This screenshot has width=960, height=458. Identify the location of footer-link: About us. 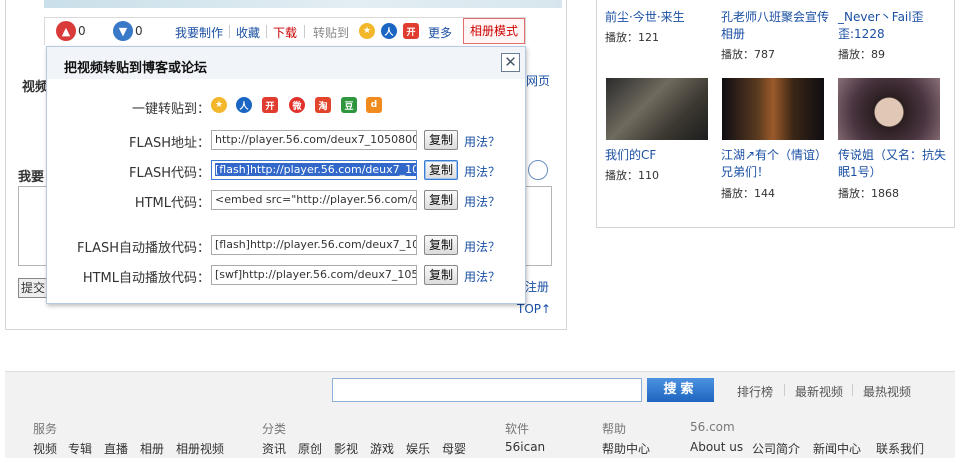
(716, 447).